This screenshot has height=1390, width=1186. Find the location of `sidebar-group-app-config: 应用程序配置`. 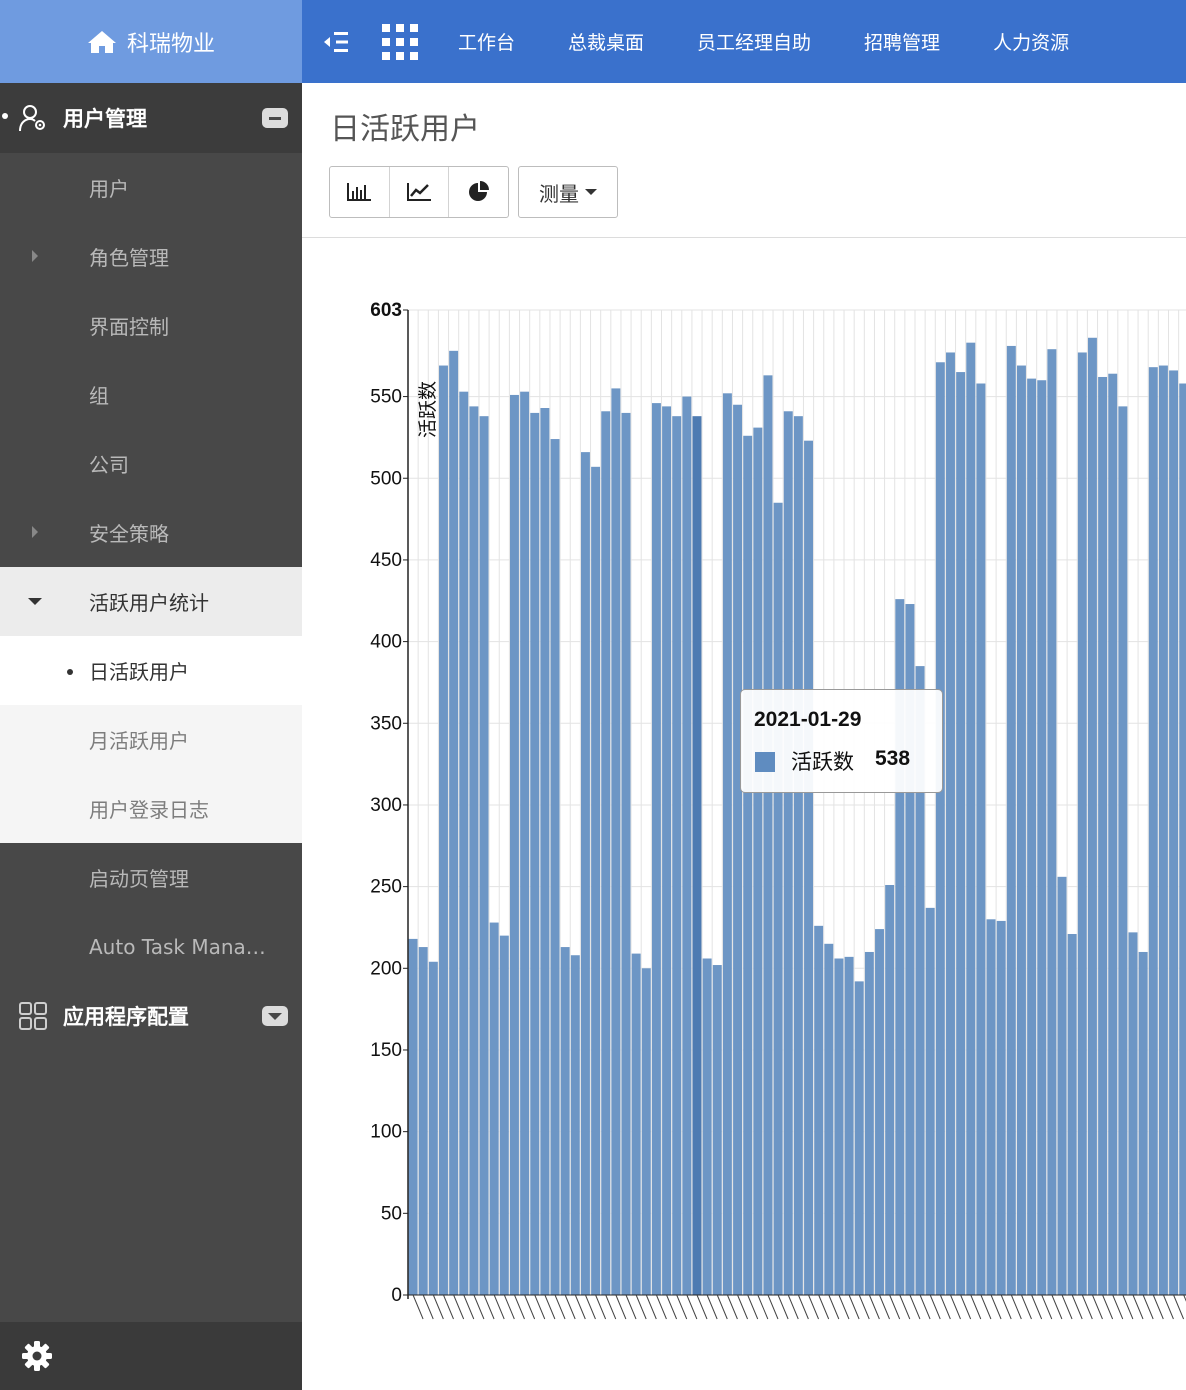

sidebar-group-app-config: 应用程序配置 is located at coordinates (151, 1016).